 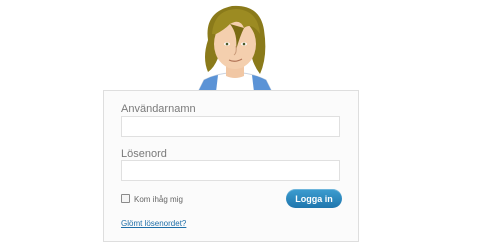 I want to click on username-label: Användarnamn, so click(x=158, y=109).